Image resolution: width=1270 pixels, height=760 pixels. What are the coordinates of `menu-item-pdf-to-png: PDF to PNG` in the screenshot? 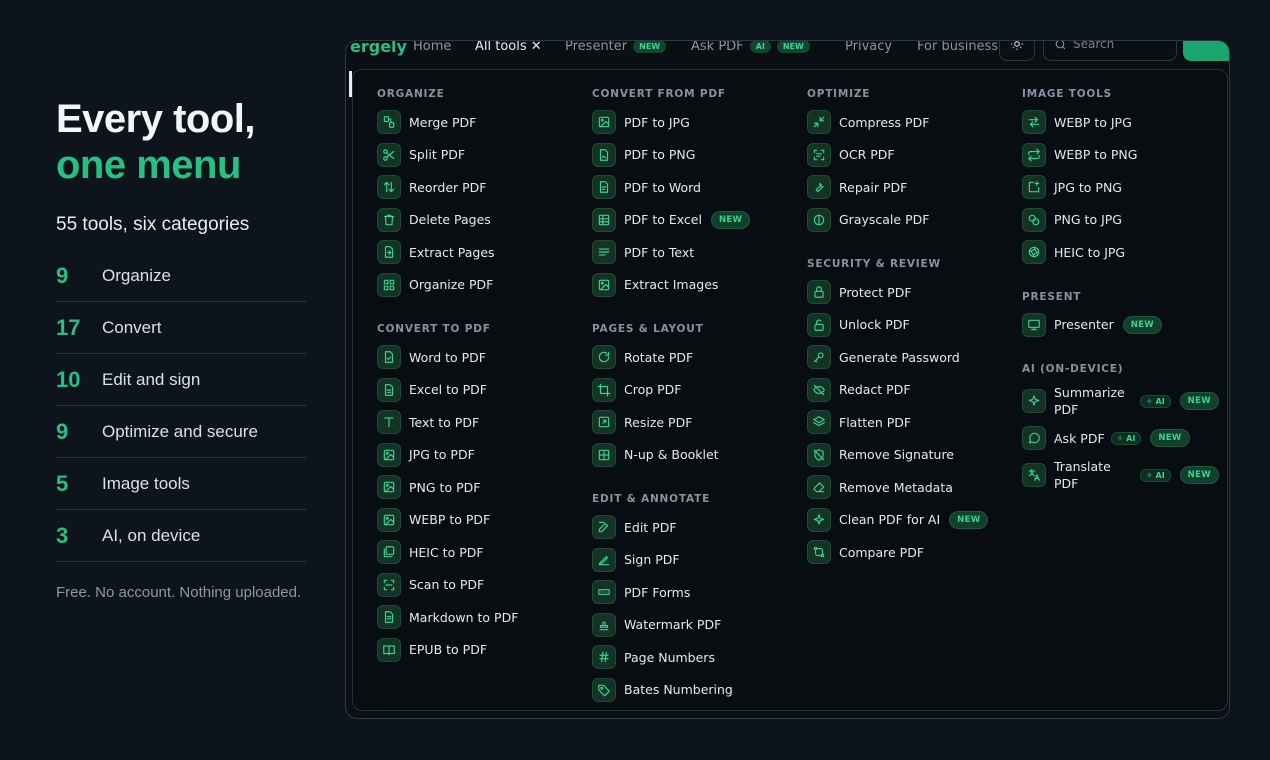 It's located at (697, 155).